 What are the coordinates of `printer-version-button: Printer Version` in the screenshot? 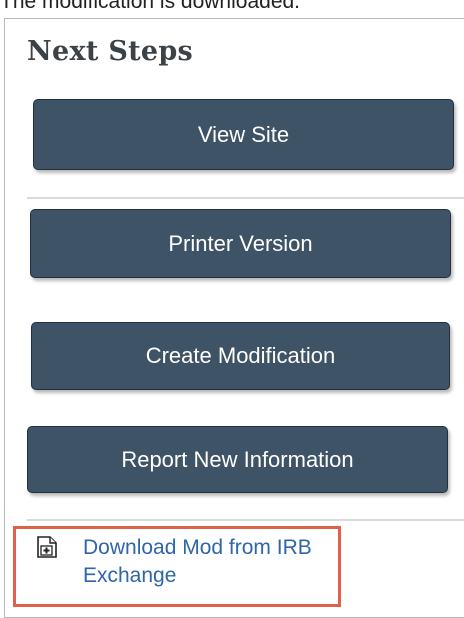 It's located at (240, 243).